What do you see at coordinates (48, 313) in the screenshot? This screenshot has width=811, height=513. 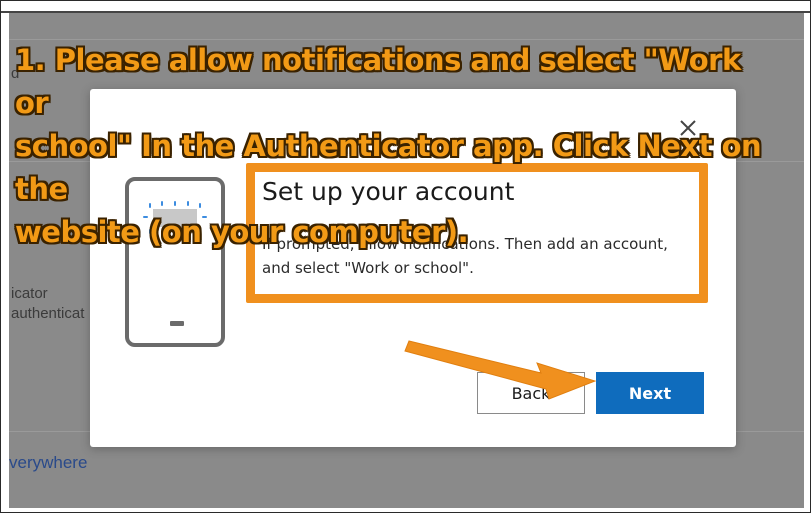 I see `method-detail-fragment: authenticat` at bounding box center [48, 313].